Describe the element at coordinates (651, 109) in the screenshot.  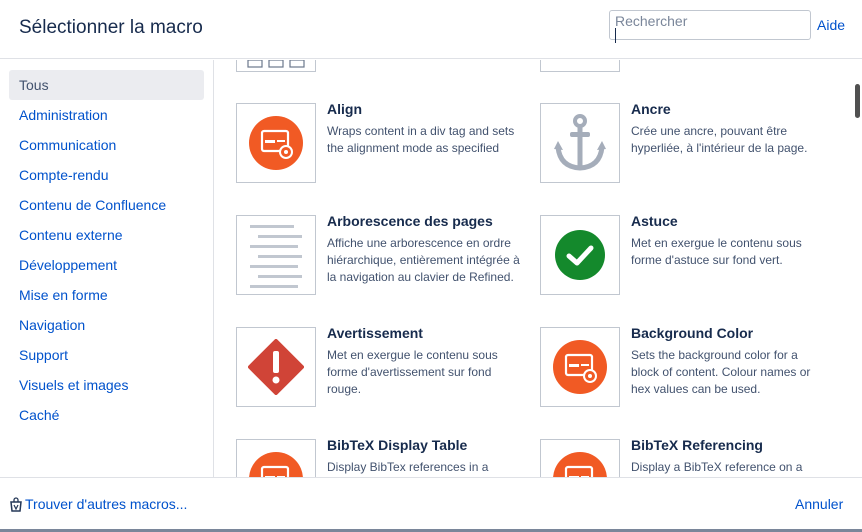
I see `macro-name: Ancre` at that location.